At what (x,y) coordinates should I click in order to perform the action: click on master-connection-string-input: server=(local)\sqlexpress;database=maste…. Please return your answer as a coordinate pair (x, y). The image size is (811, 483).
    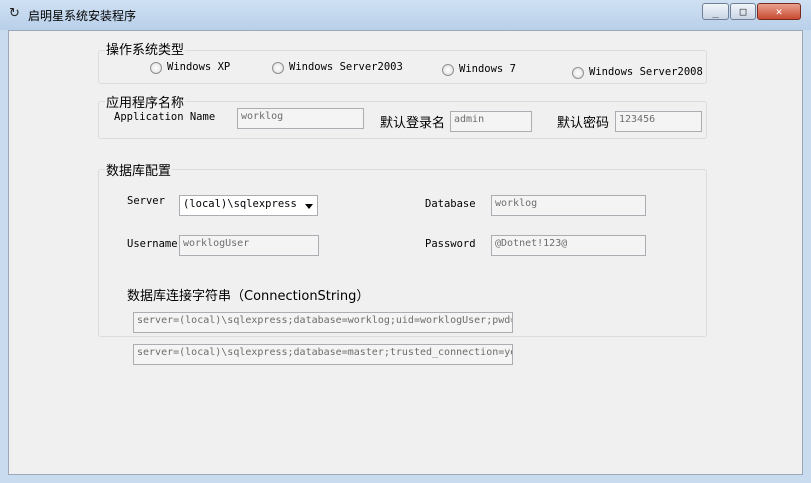
    Looking at the image, I should click on (323, 354).